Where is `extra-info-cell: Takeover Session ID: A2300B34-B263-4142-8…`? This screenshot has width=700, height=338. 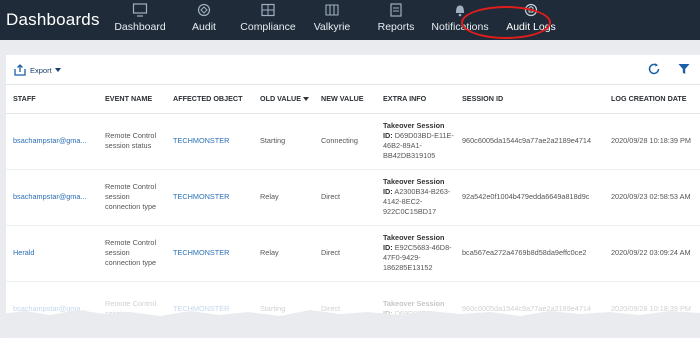
extra-info-cell: Takeover Session ID: A2300B34-B263-4142-8… is located at coordinates (415, 197).